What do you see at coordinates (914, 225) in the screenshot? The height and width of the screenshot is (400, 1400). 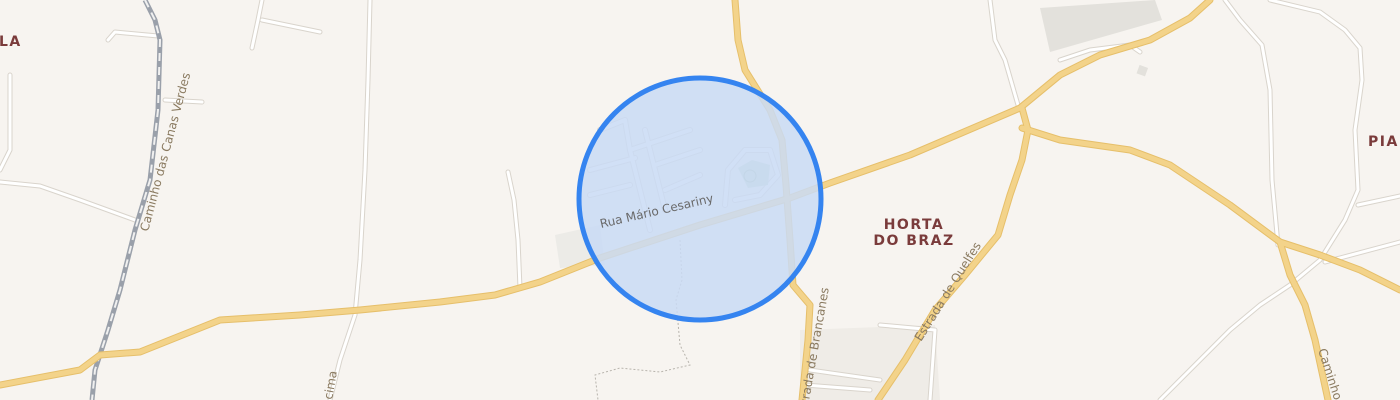 I see `place-label-horta-do-braz-line1: HORTA` at bounding box center [914, 225].